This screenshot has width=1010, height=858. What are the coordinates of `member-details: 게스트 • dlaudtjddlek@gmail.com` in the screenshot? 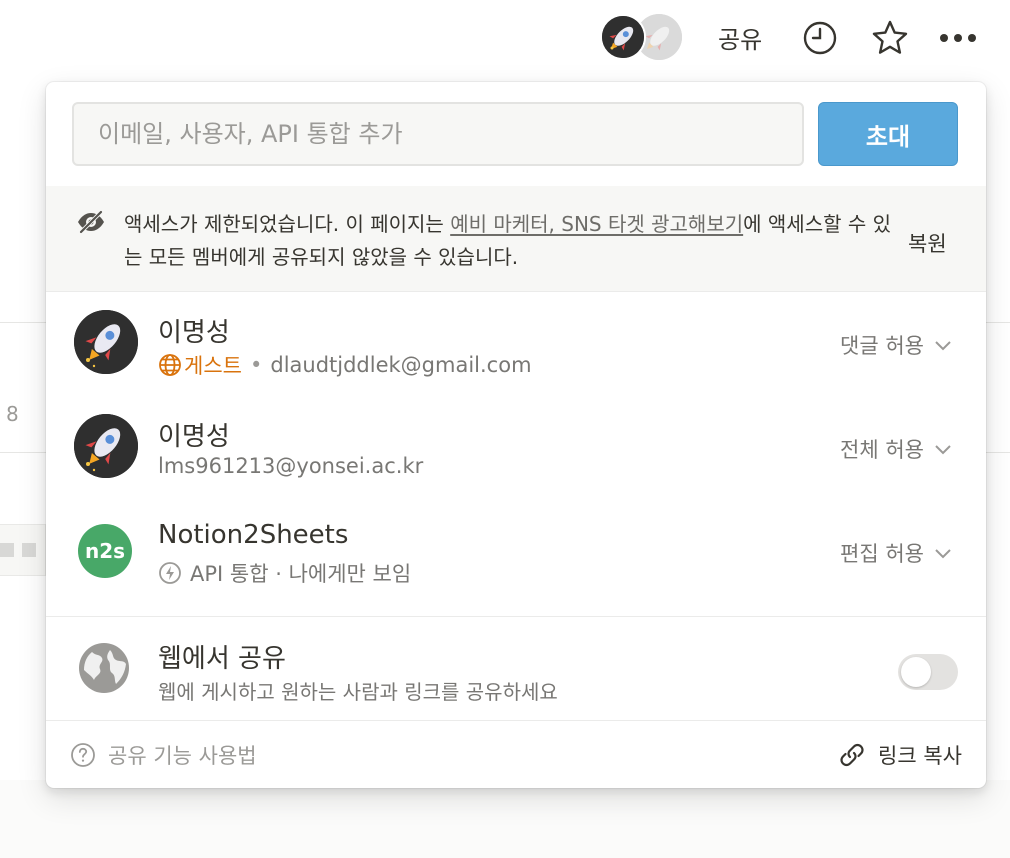 It's located at (345, 365).